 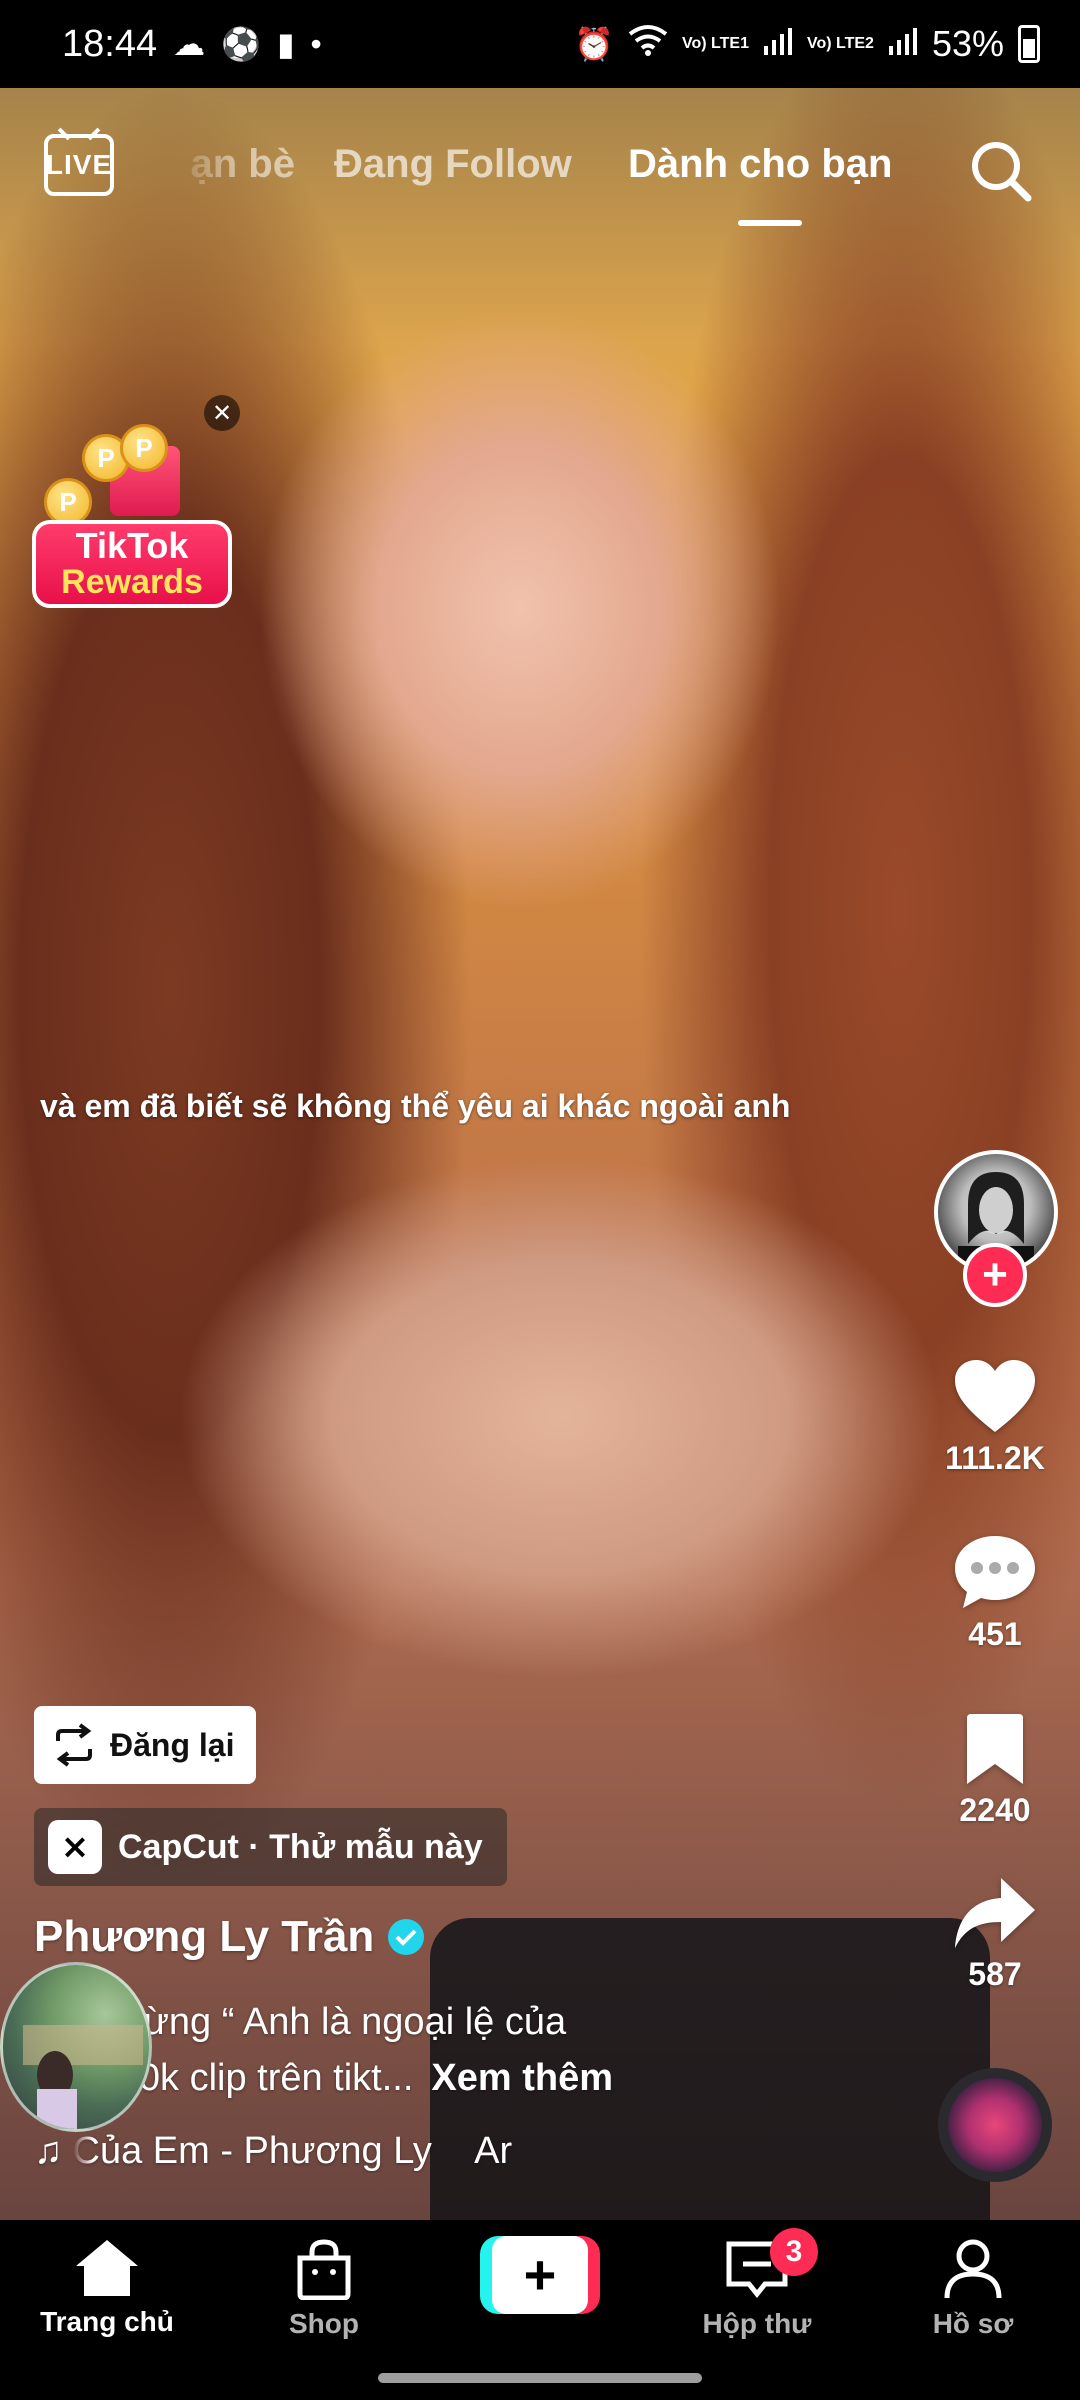 What do you see at coordinates (204, 1936) in the screenshot?
I see `author-name-text: Phương Ly Trần` at bounding box center [204, 1936].